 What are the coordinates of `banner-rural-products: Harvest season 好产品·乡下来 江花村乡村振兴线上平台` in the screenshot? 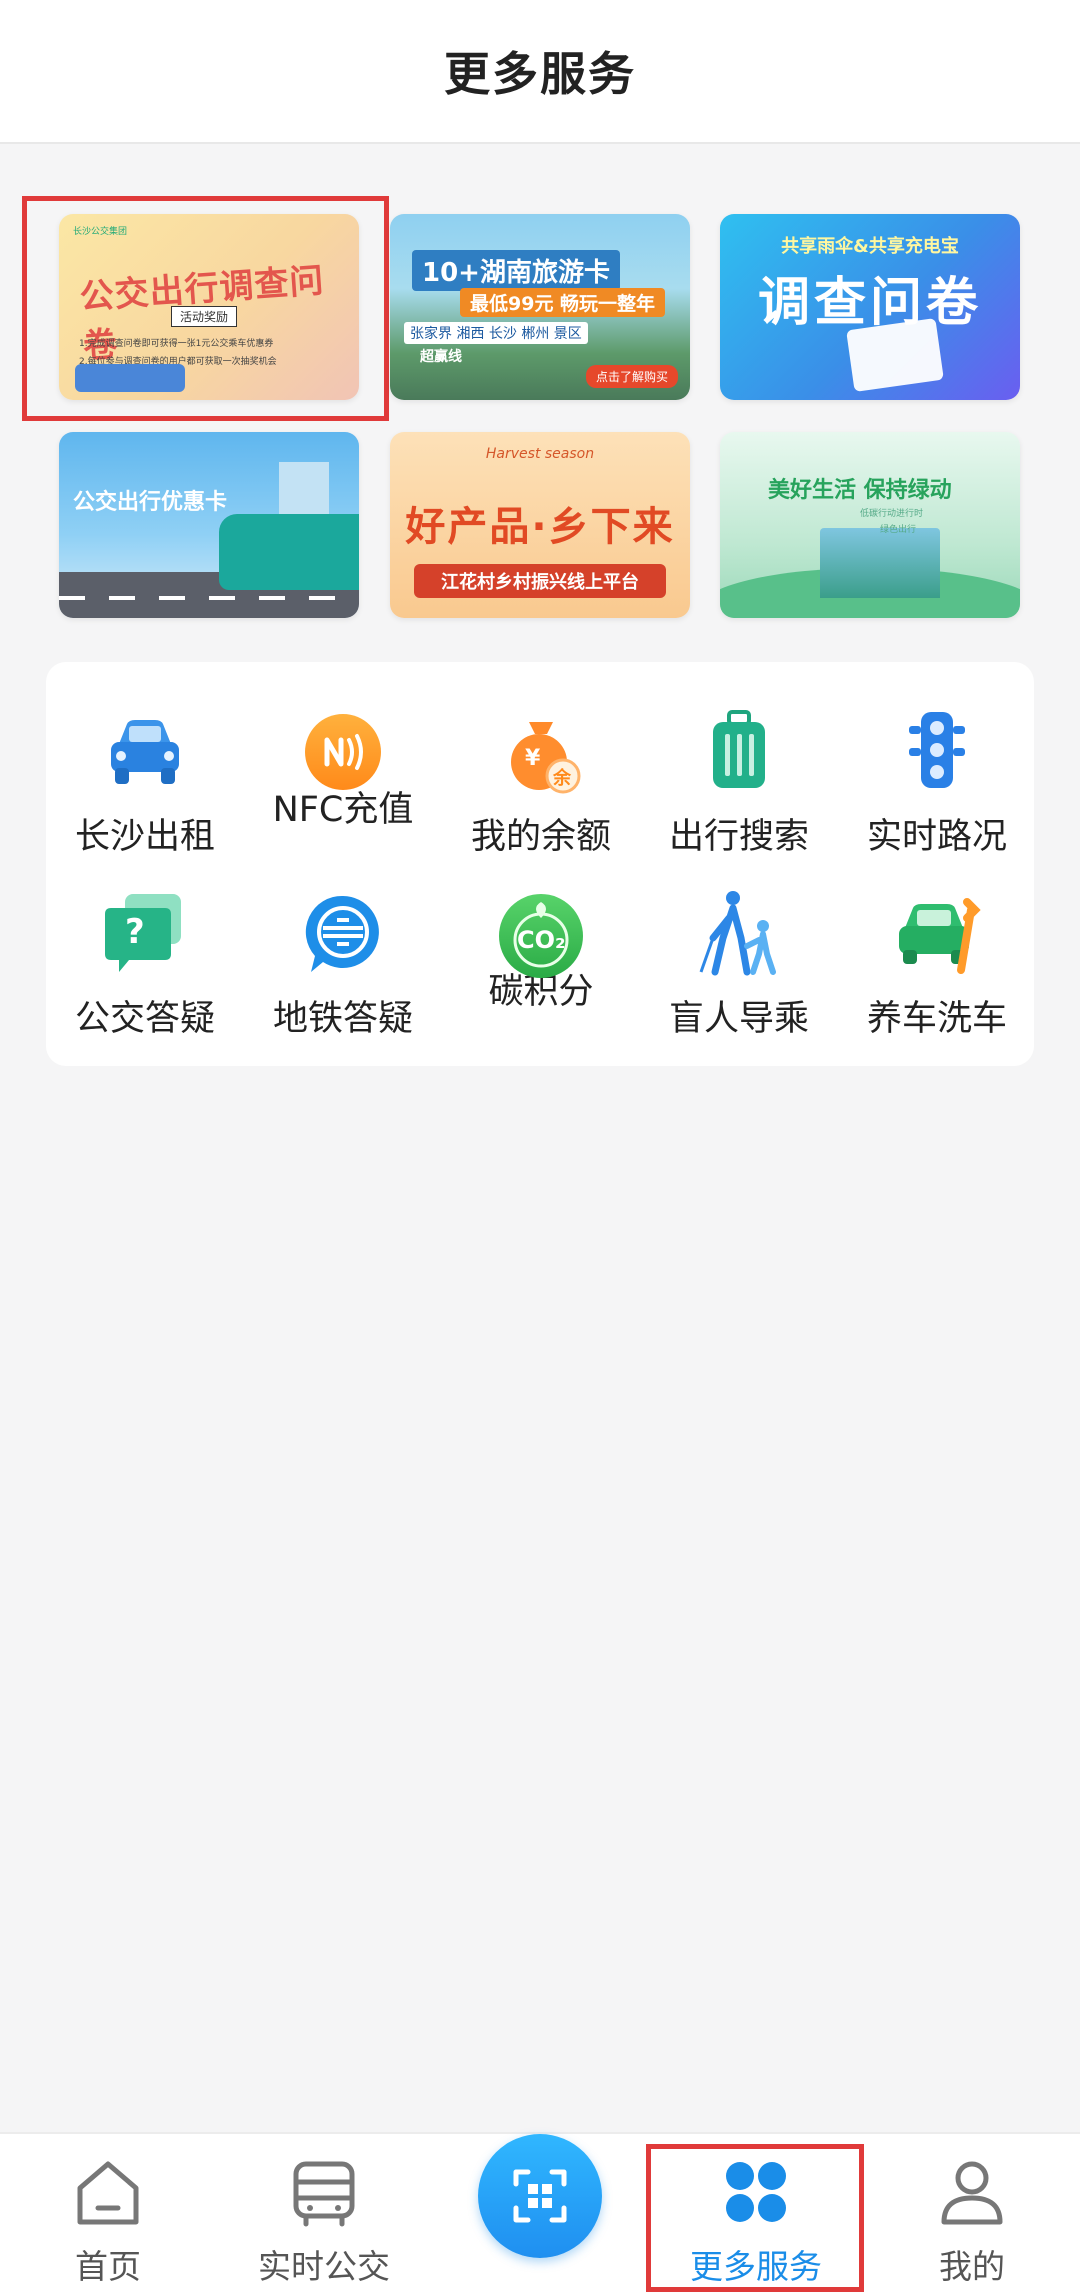 It's located at (540, 525).